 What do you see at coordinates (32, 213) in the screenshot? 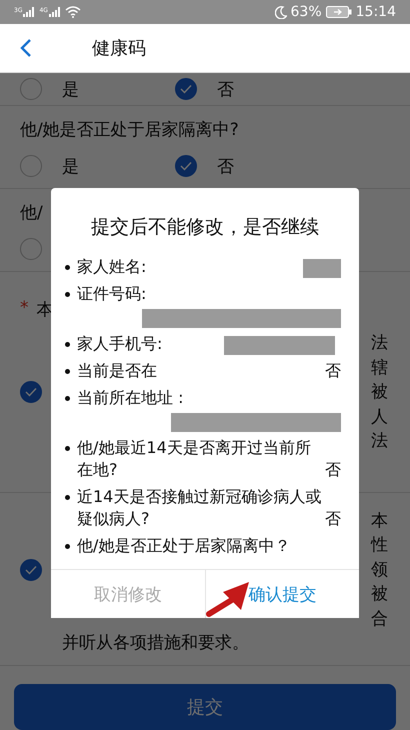
I see `question-text: 他/` at bounding box center [32, 213].